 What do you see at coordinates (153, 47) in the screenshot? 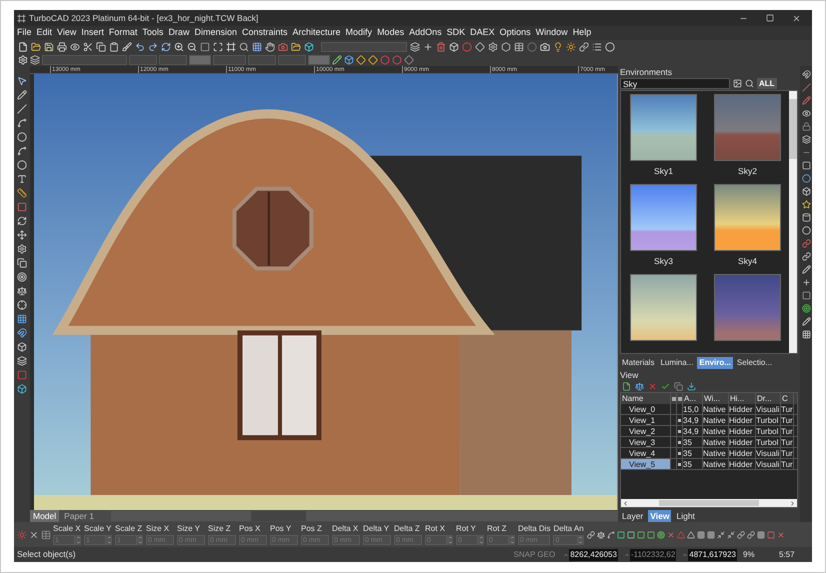
I see `redo-icon` at bounding box center [153, 47].